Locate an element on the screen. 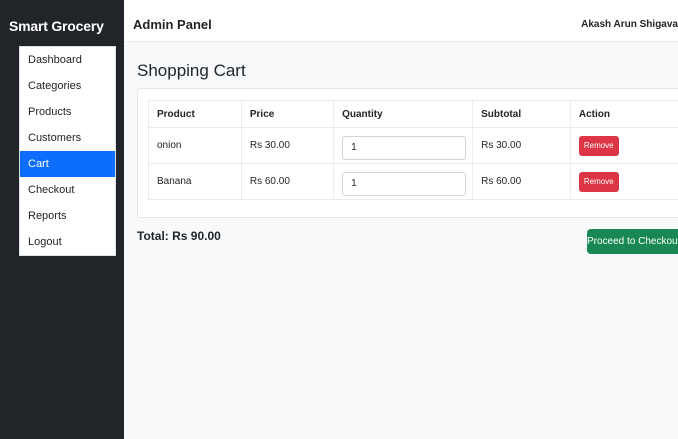 The image size is (678, 439). column-header-subtotal: Subtotal is located at coordinates (521, 114).